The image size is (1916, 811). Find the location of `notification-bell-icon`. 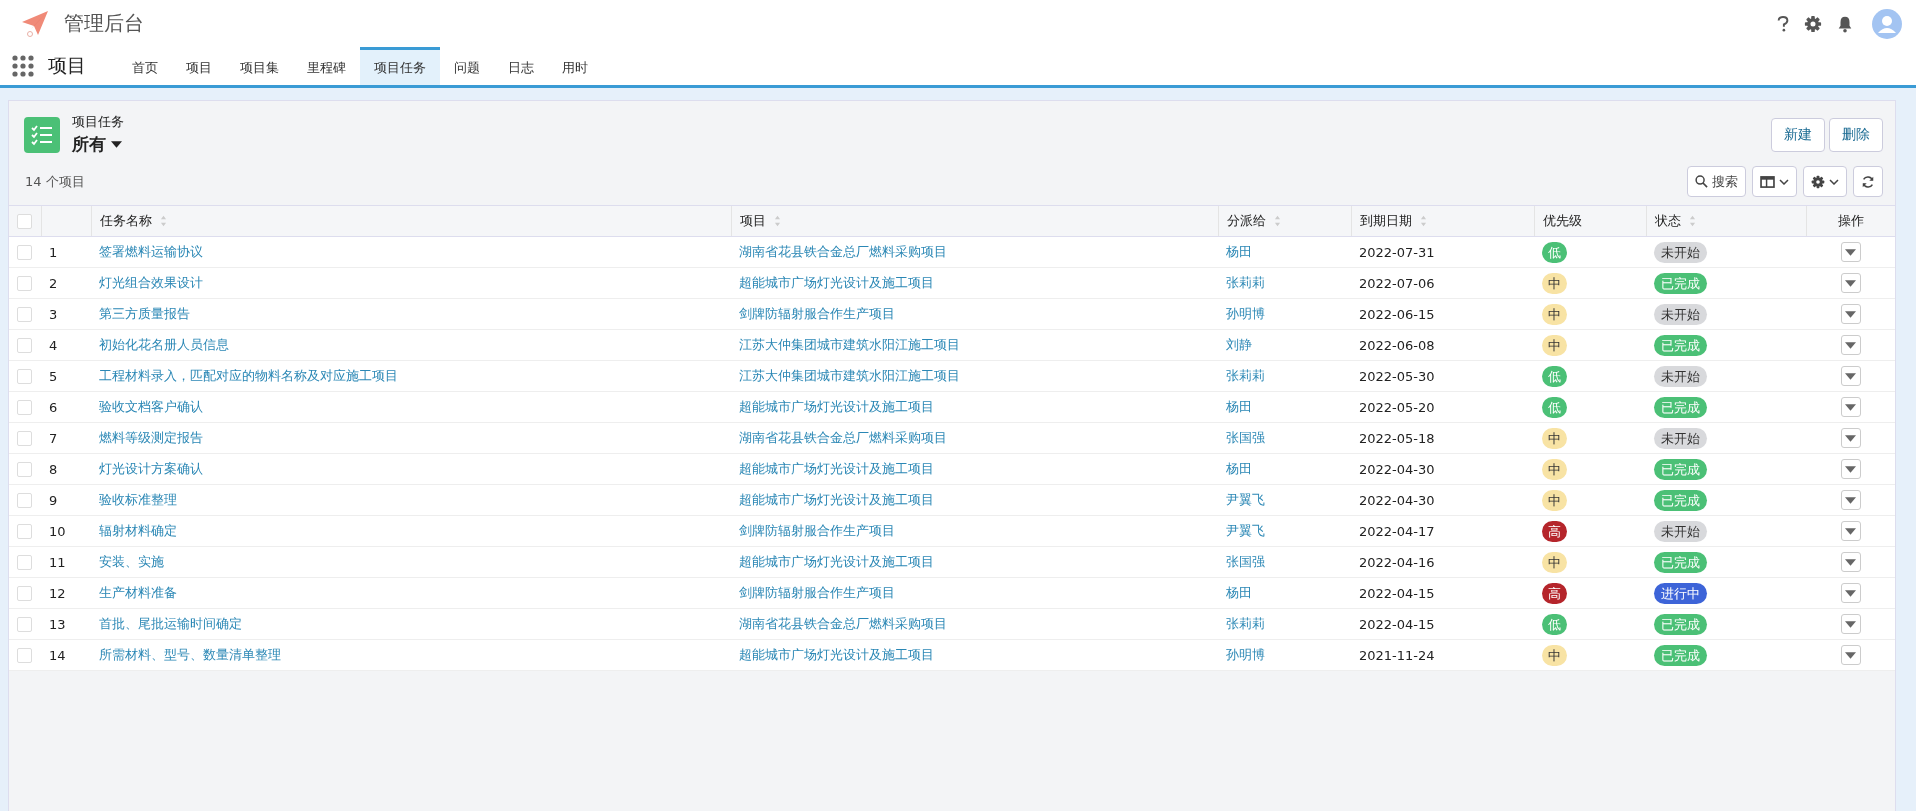

notification-bell-icon is located at coordinates (1845, 23).